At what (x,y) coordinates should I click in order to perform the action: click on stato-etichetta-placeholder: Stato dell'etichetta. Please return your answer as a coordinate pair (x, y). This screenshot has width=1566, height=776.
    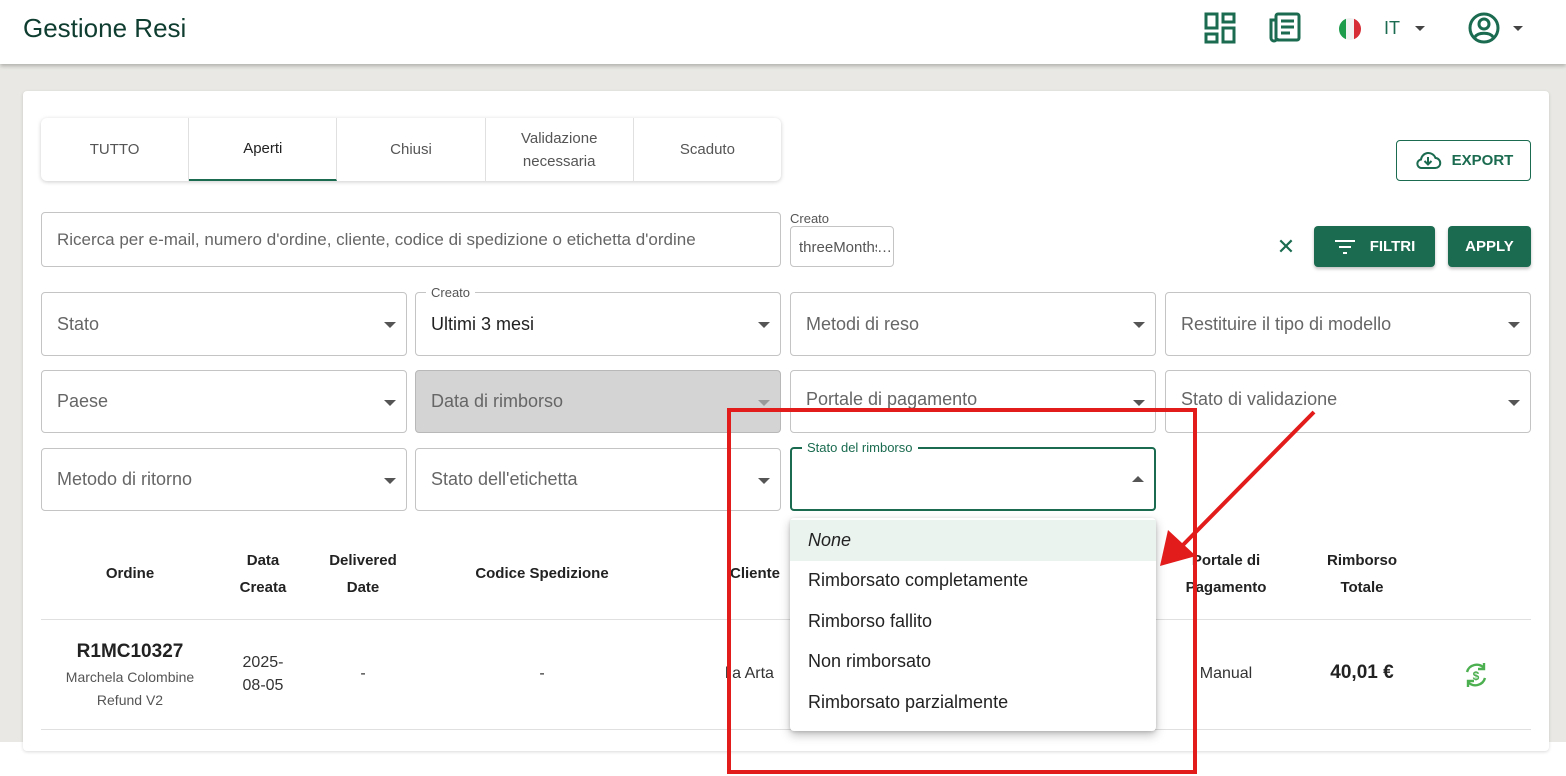
    Looking at the image, I should click on (504, 479).